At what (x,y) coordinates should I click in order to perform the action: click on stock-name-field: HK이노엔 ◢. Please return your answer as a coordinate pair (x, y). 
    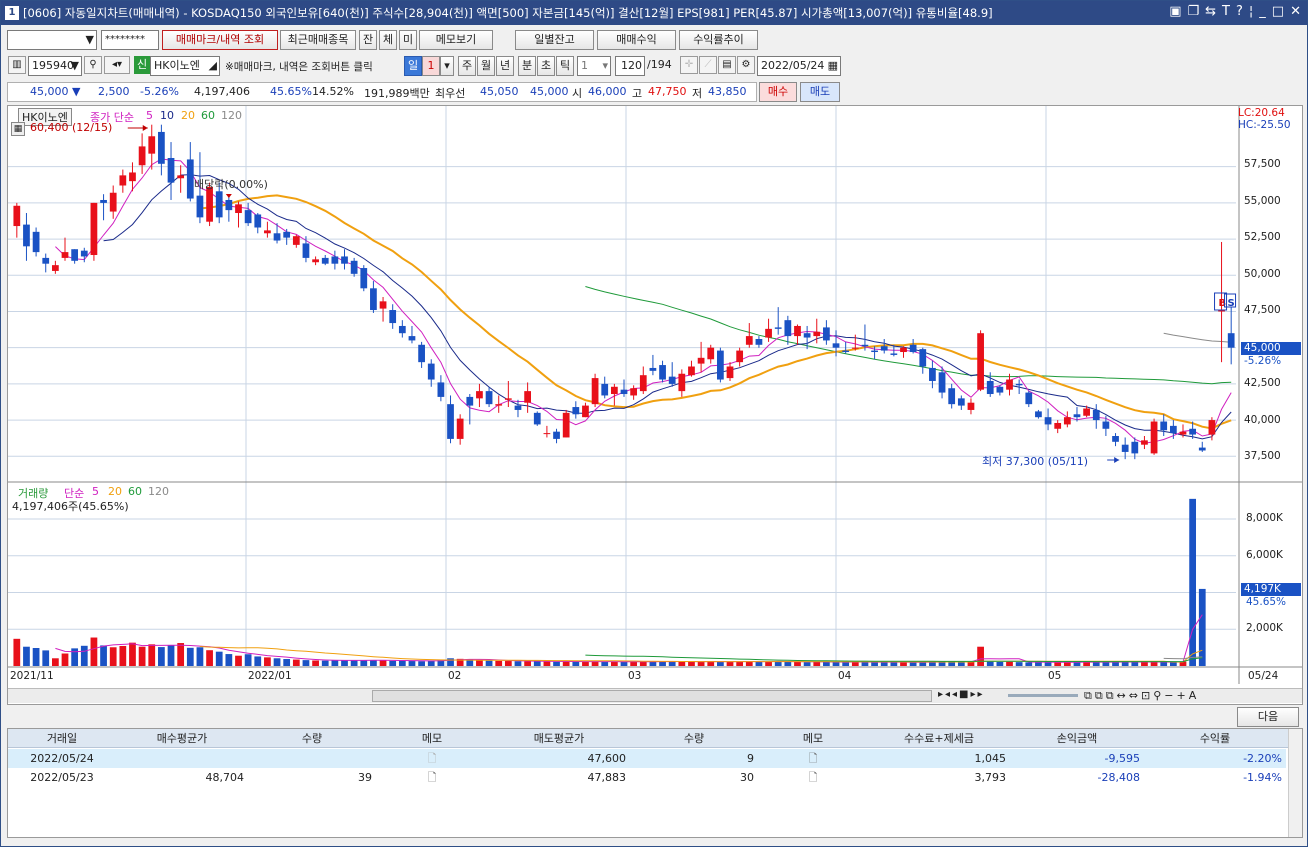
    Looking at the image, I should click on (185, 66).